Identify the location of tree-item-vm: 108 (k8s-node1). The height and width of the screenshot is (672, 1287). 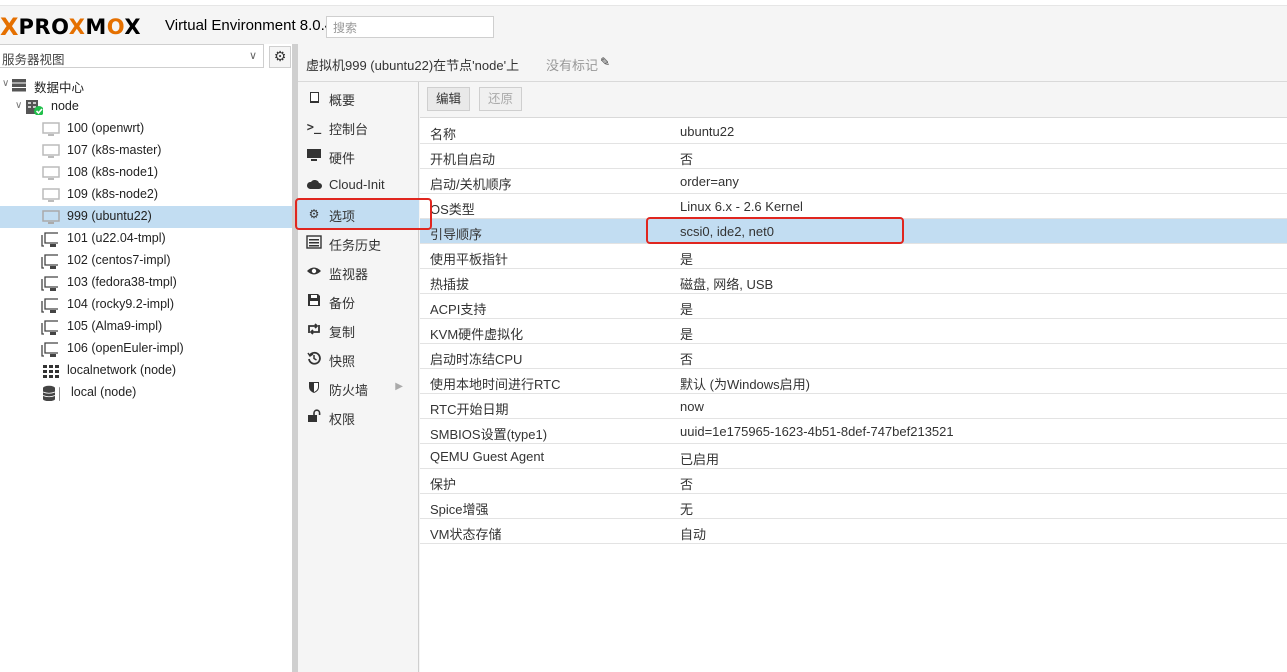
(146, 173).